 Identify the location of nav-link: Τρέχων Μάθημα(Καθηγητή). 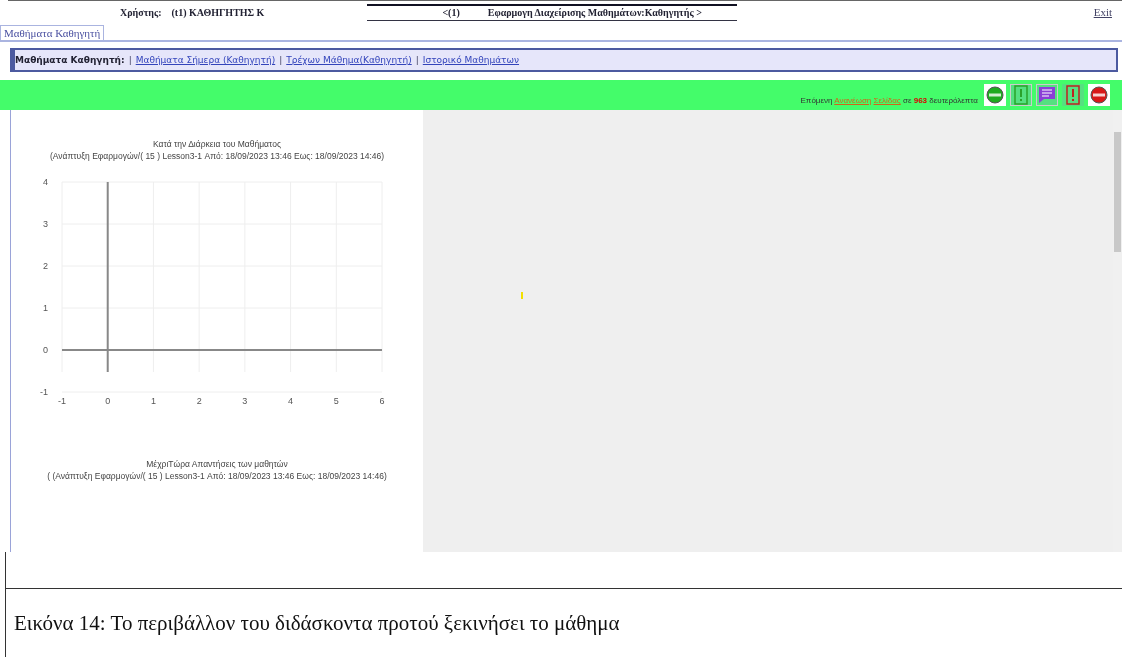
(349, 60).